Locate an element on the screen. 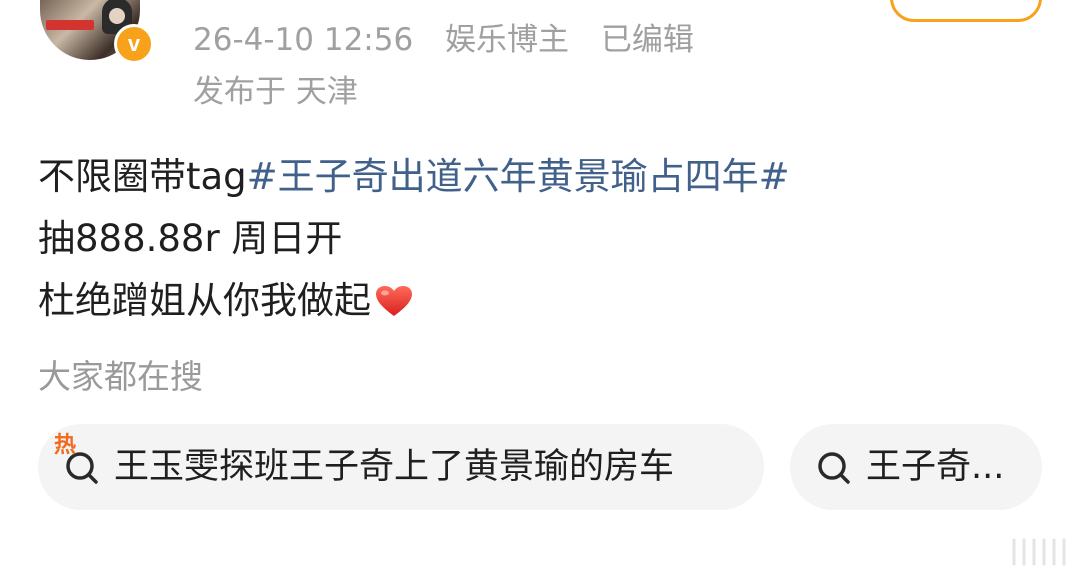 The height and width of the screenshot is (574, 1080). post-line-3: 杜绝蹭姐从你我做起 is located at coordinates (414, 301).